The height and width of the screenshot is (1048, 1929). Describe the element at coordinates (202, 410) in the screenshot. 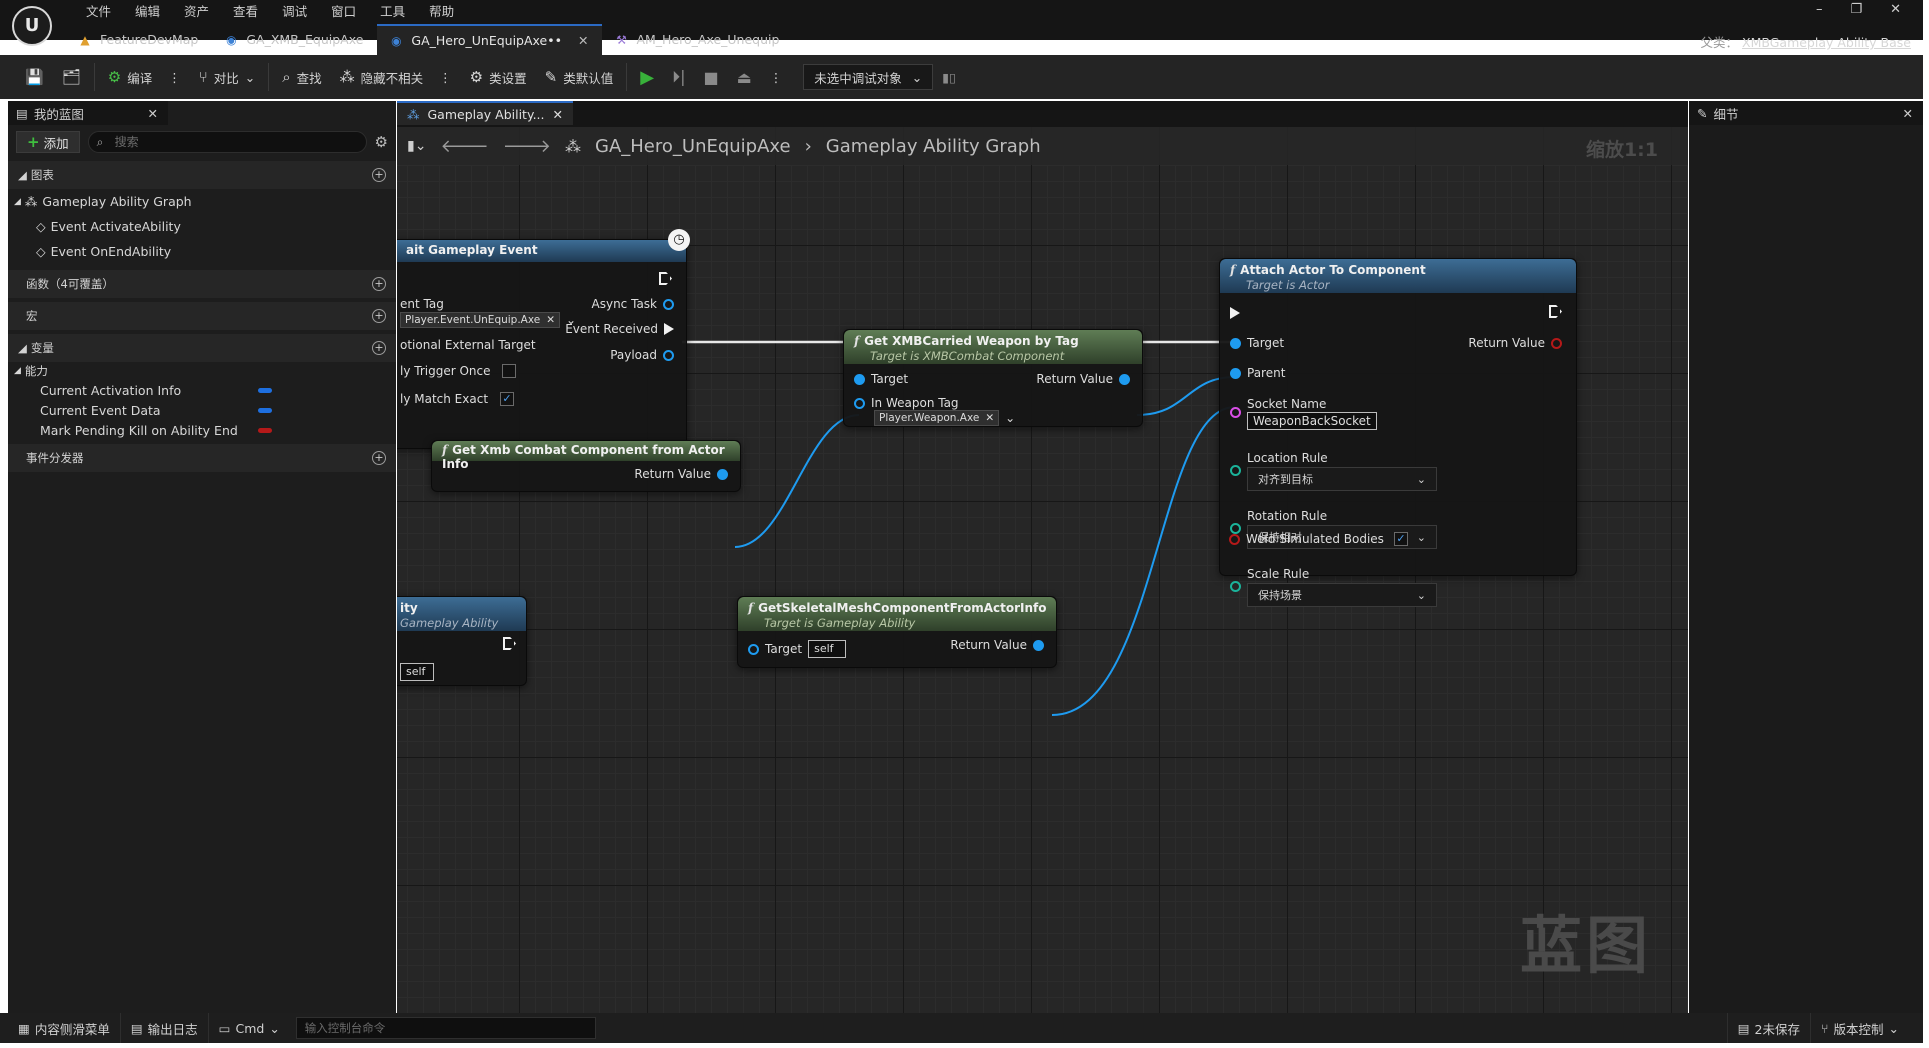

I see `variable-item: Current Event Data` at that location.